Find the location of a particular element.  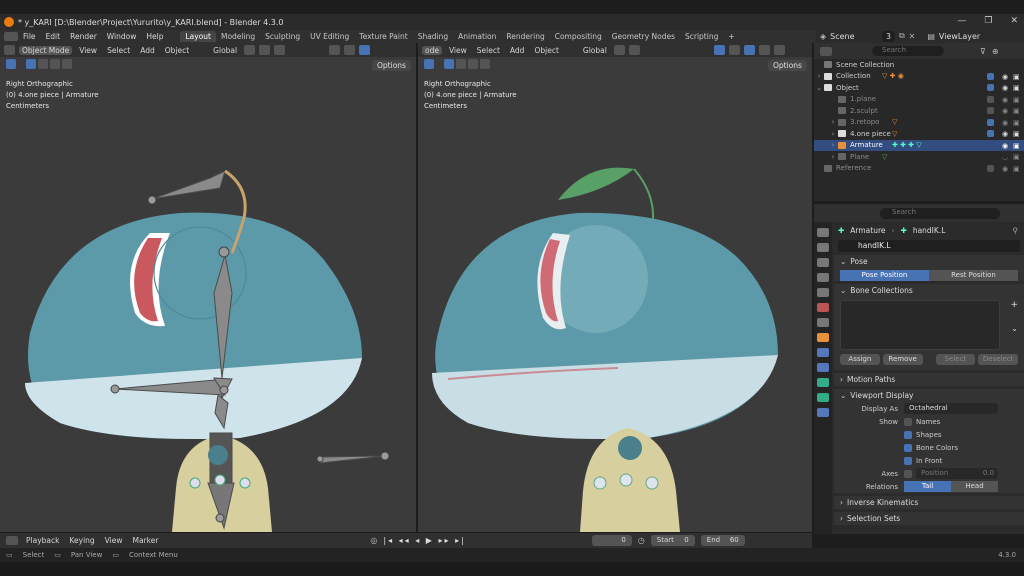

start-frame-field: Start 0 is located at coordinates (672, 540).